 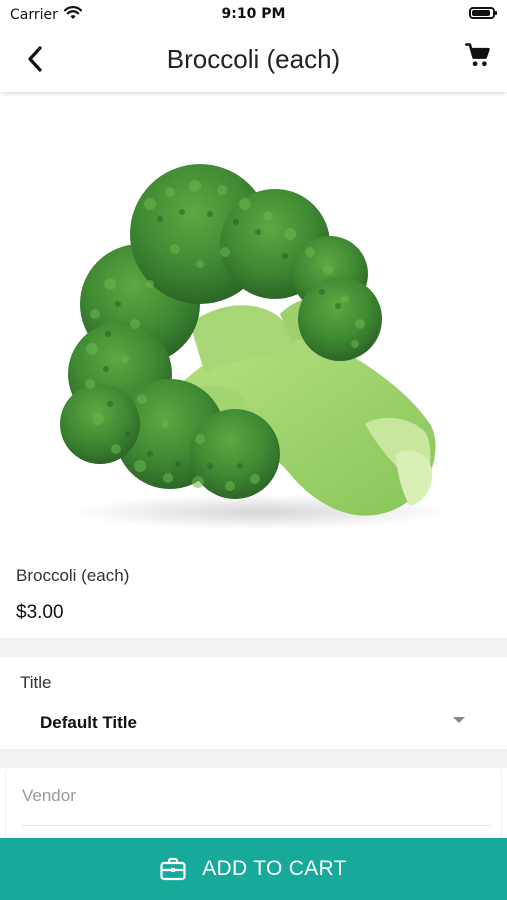 I want to click on cart-button, so click(x=478, y=57).